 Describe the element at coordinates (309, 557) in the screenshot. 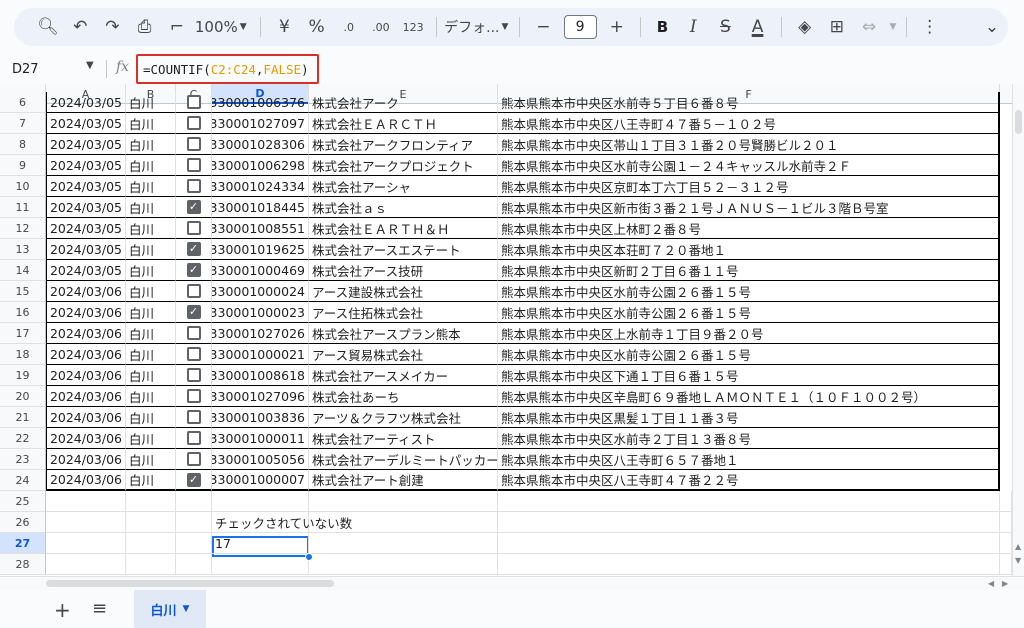

I see `fill-handle` at that location.